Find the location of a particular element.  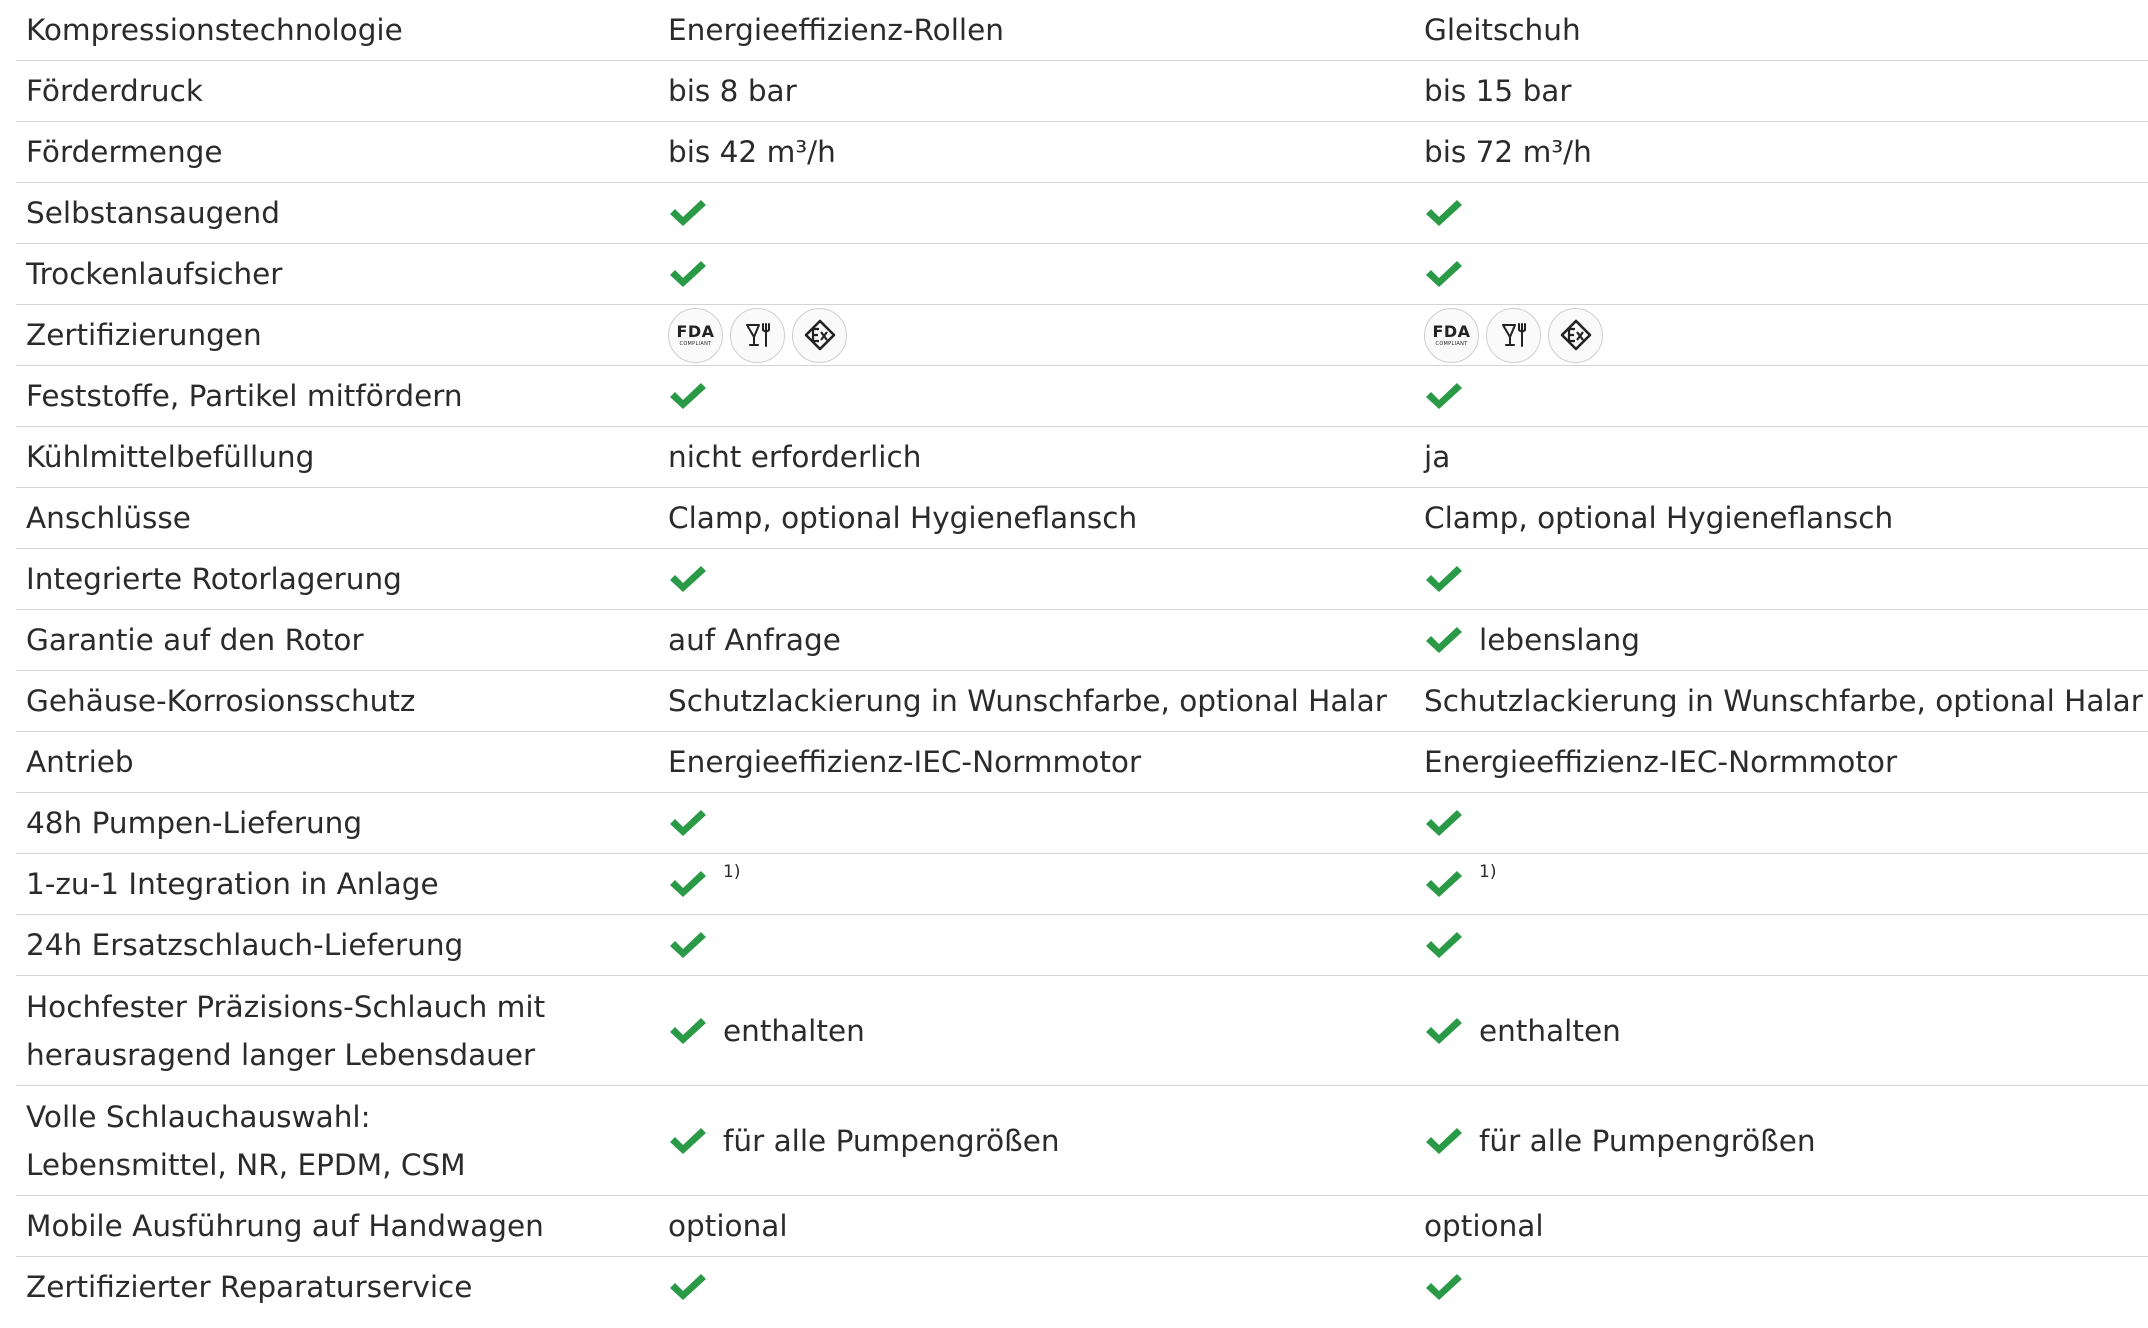

cell-energieeffizienz-rollen: FDA COMPLIANT is located at coordinates (1036, 335).